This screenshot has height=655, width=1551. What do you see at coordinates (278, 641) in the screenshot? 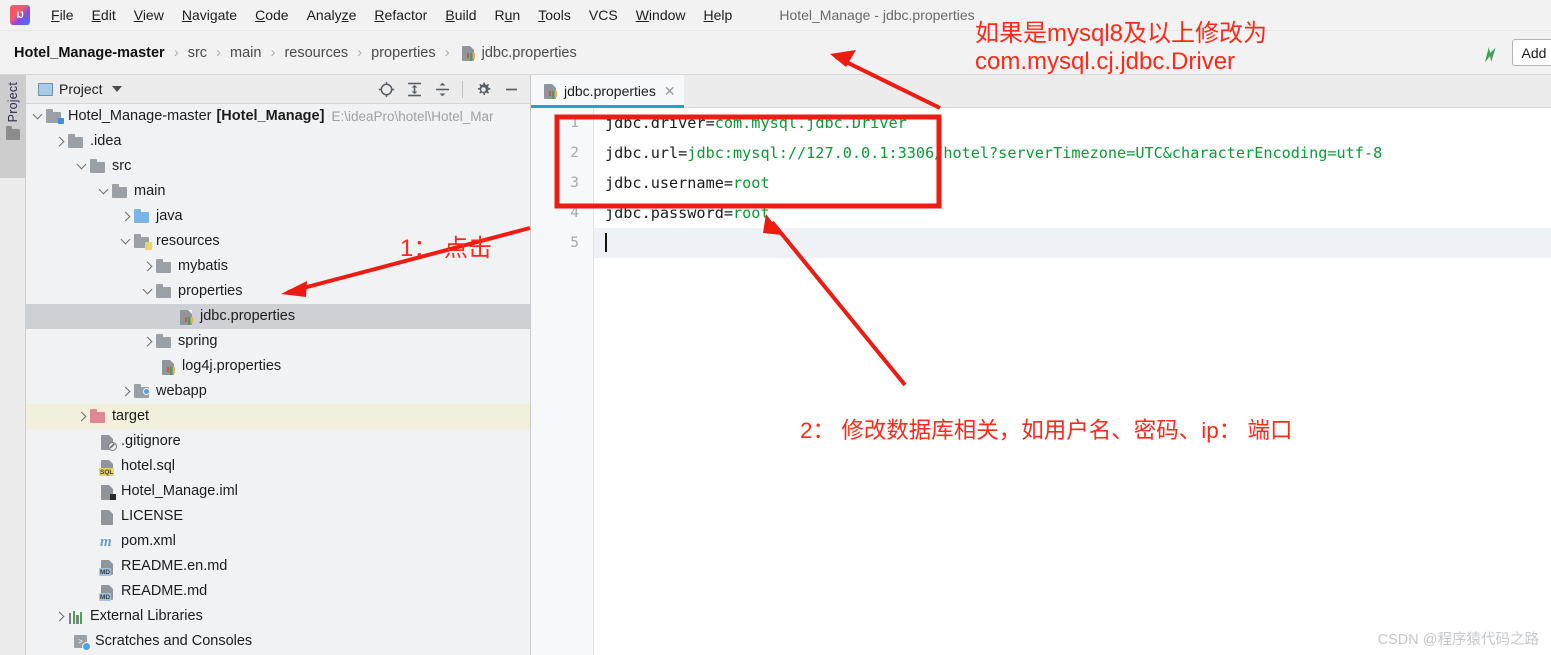
I see `tree-row-scratches: > Scratches and Consoles` at bounding box center [278, 641].